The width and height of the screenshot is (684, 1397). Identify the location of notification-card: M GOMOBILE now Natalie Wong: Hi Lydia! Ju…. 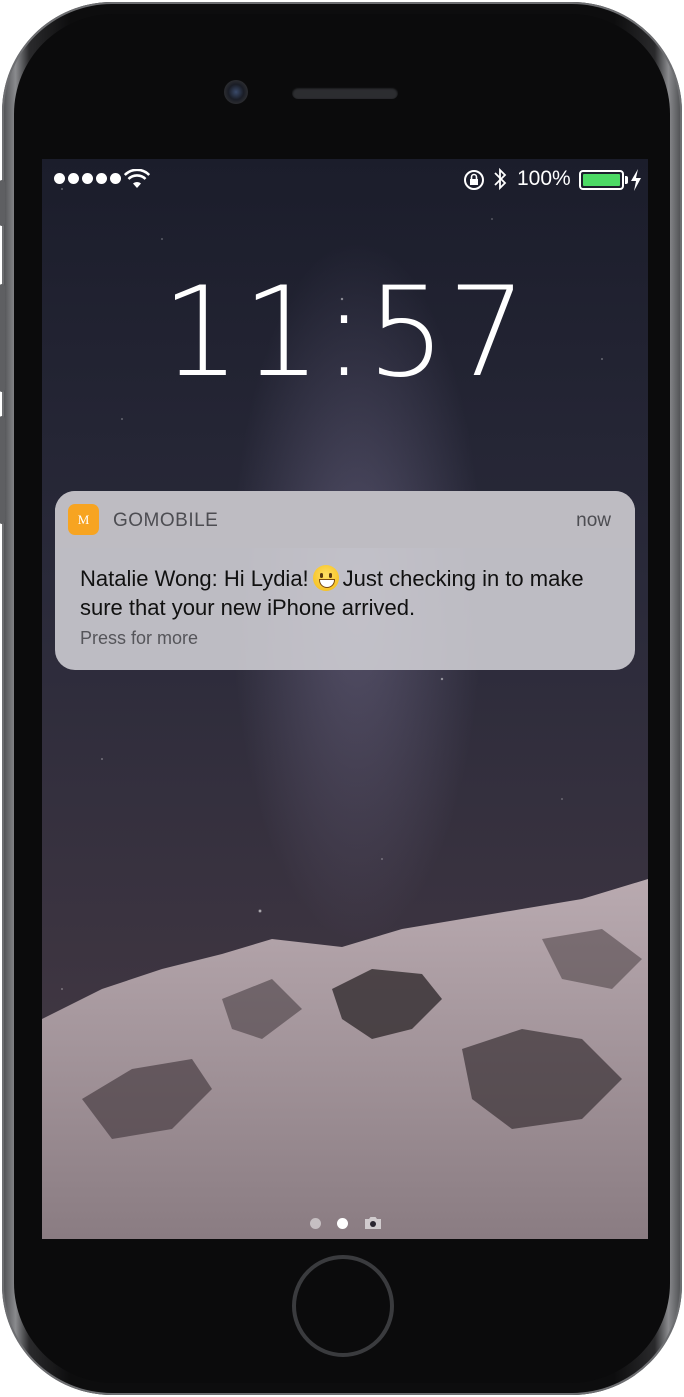
(345, 580).